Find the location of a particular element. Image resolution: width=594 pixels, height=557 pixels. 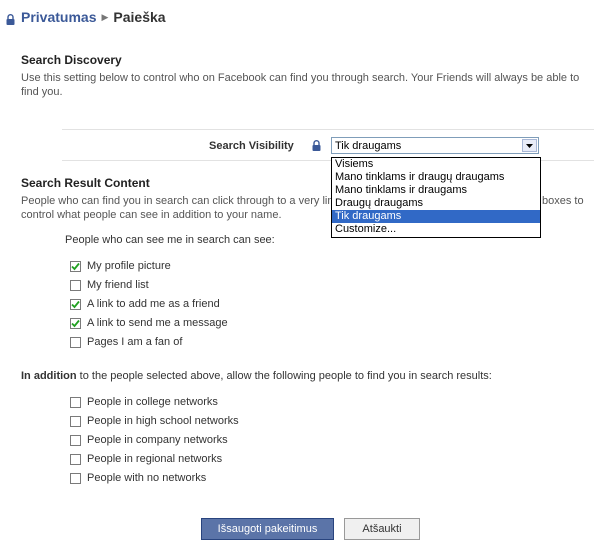

checkbox-row: People in college networks is located at coordinates (154, 402).